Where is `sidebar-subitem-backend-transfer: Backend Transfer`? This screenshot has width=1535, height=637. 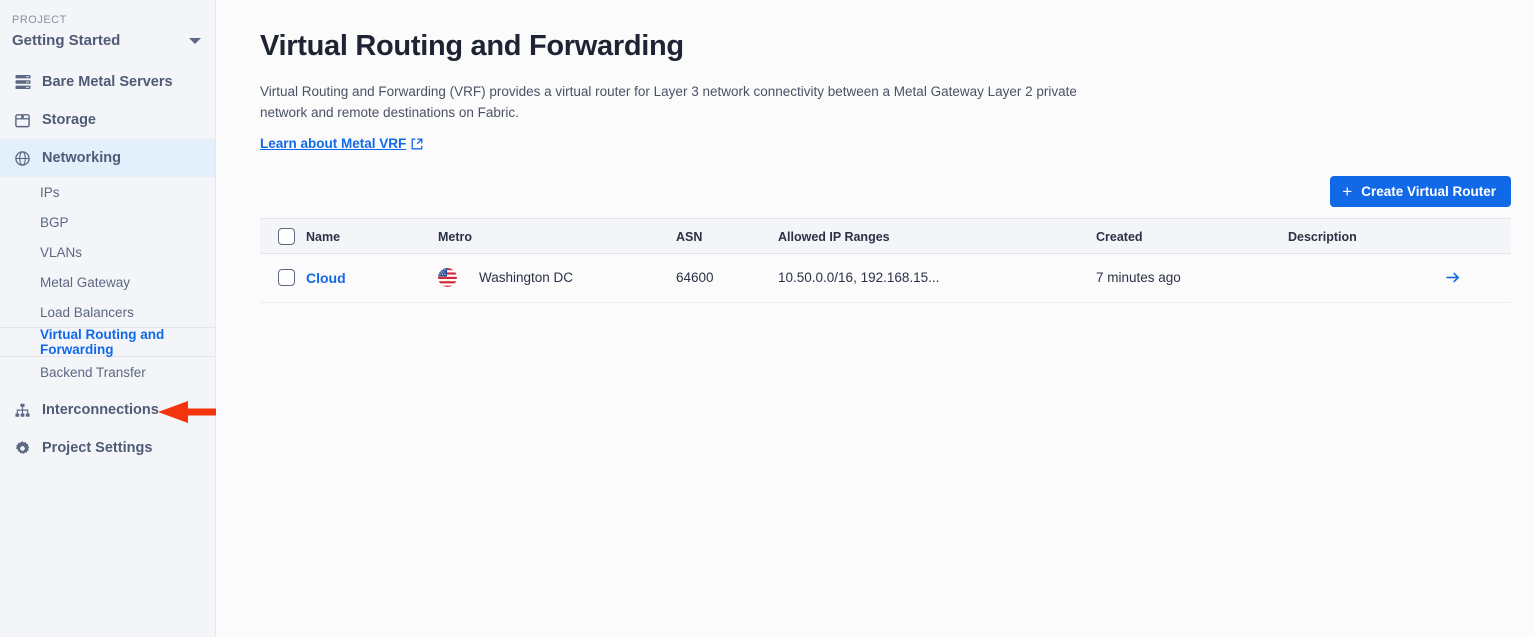 sidebar-subitem-backend-transfer: Backend Transfer is located at coordinates (107, 372).